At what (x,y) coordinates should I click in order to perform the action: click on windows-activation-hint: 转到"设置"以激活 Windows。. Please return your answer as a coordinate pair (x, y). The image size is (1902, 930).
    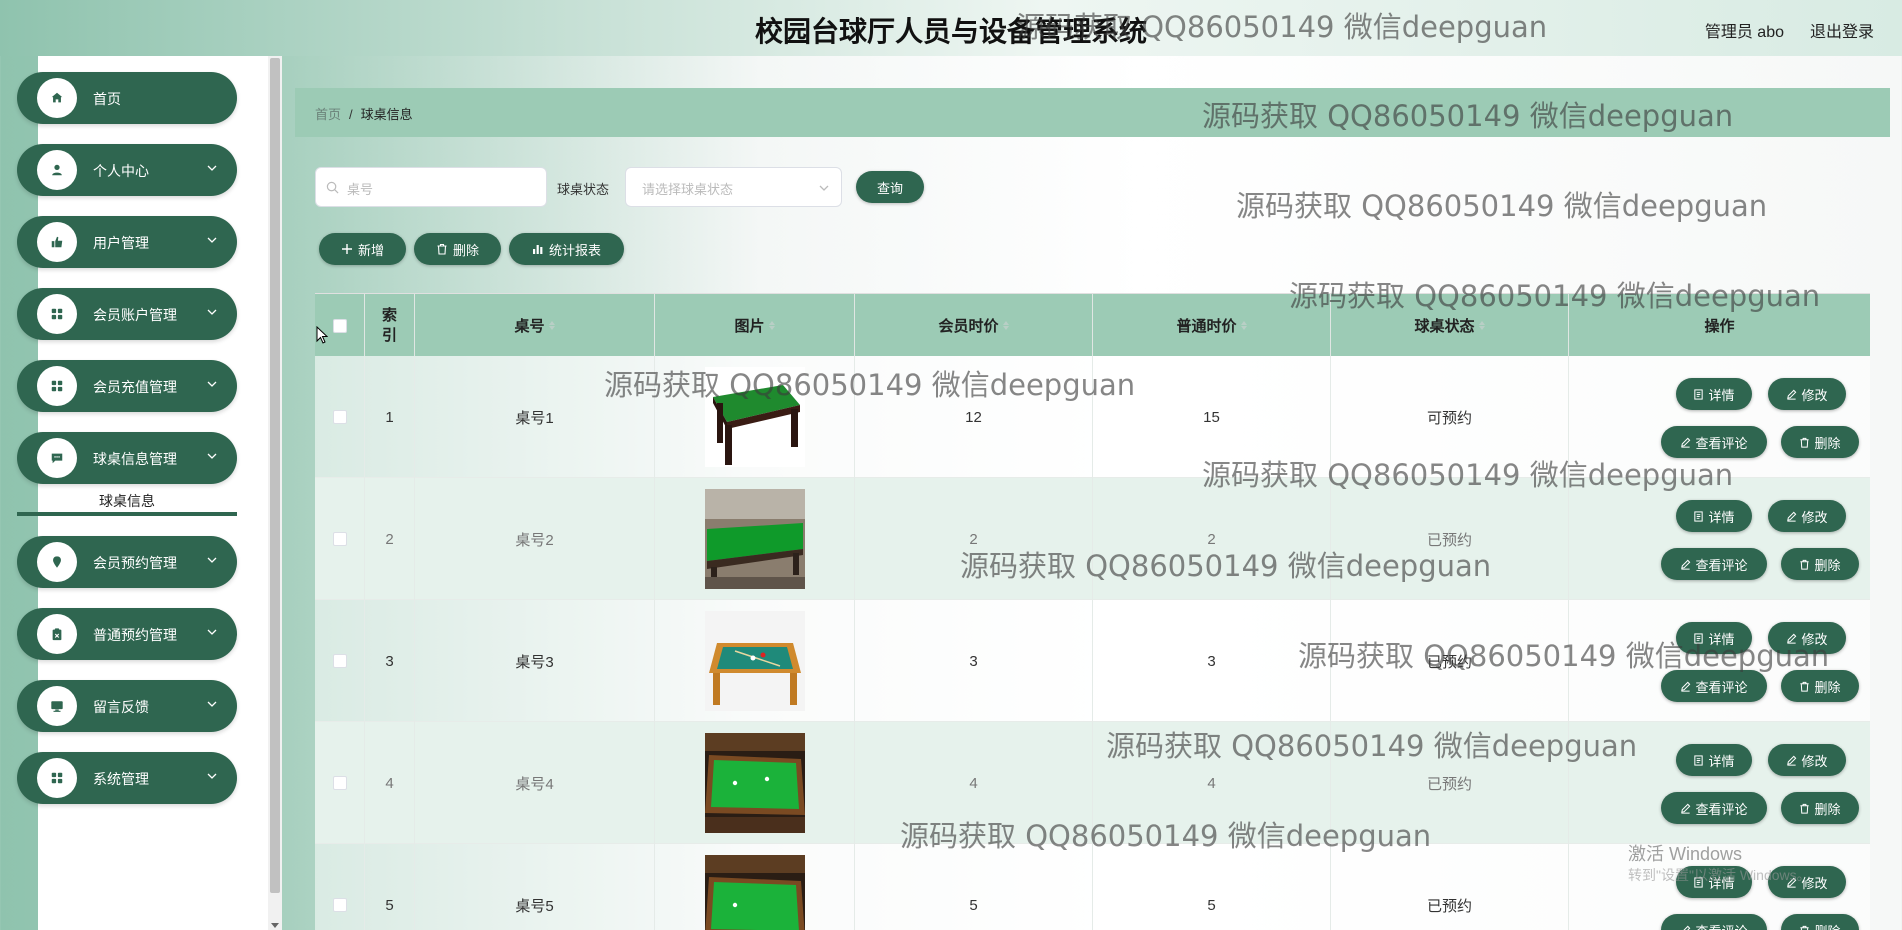
    Looking at the image, I should click on (1719, 875).